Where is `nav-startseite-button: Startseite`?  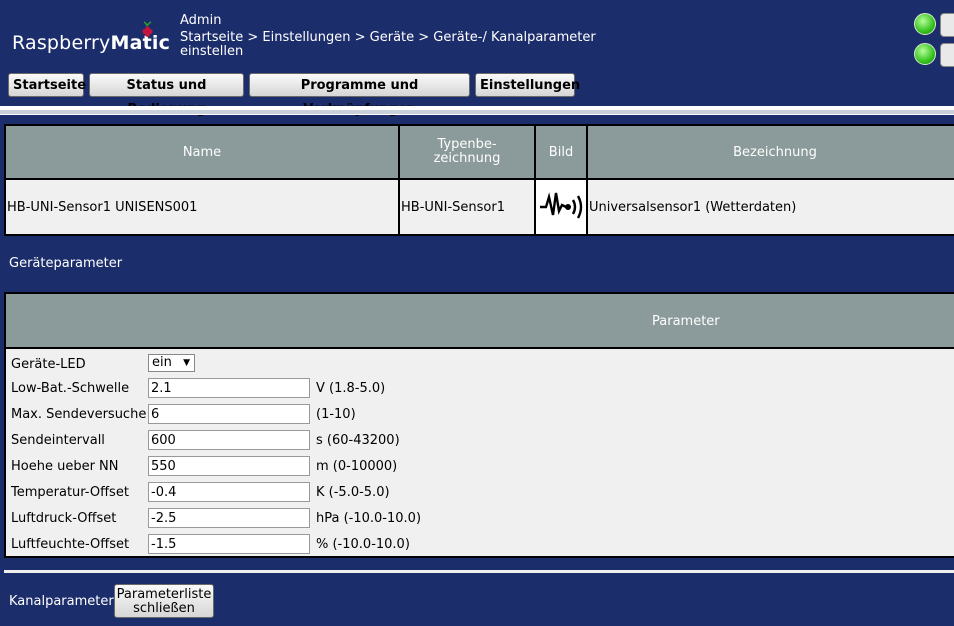
nav-startseite-button: Startseite is located at coordinates (47, 85).